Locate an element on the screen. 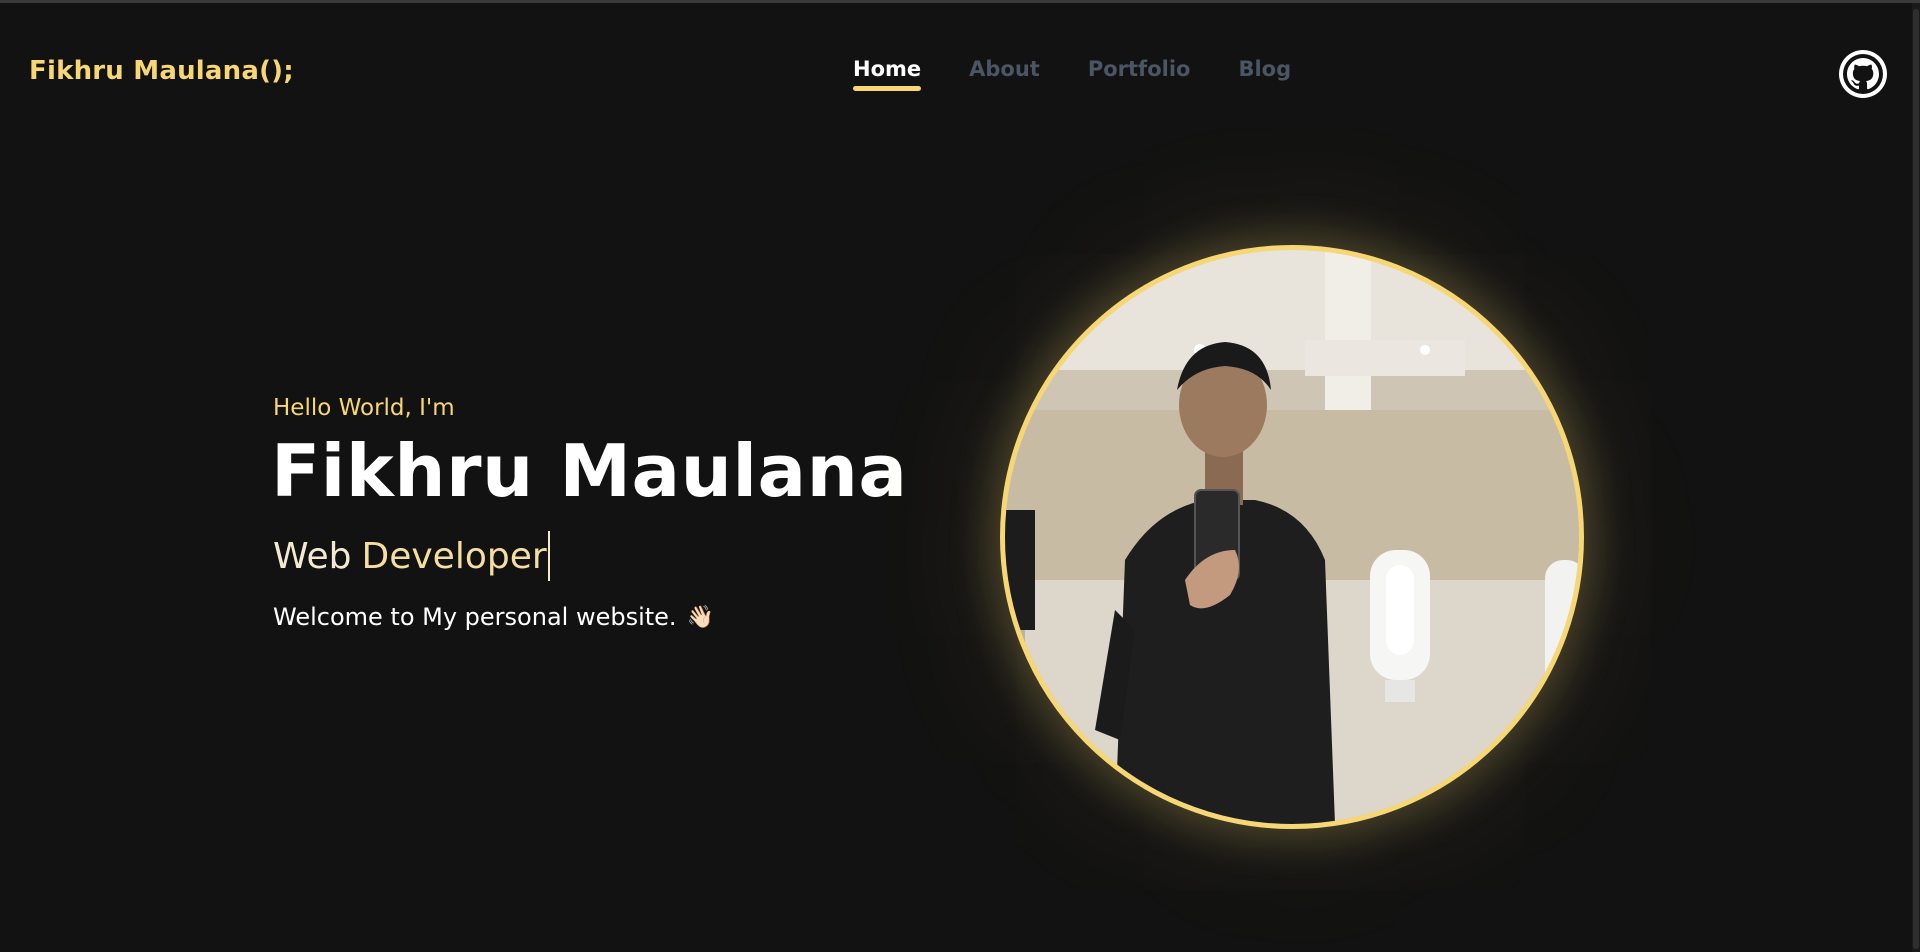 The image size is (1920, 952). main-nav: Home About Portfolio Blog is located at coordinates (1072, 74).